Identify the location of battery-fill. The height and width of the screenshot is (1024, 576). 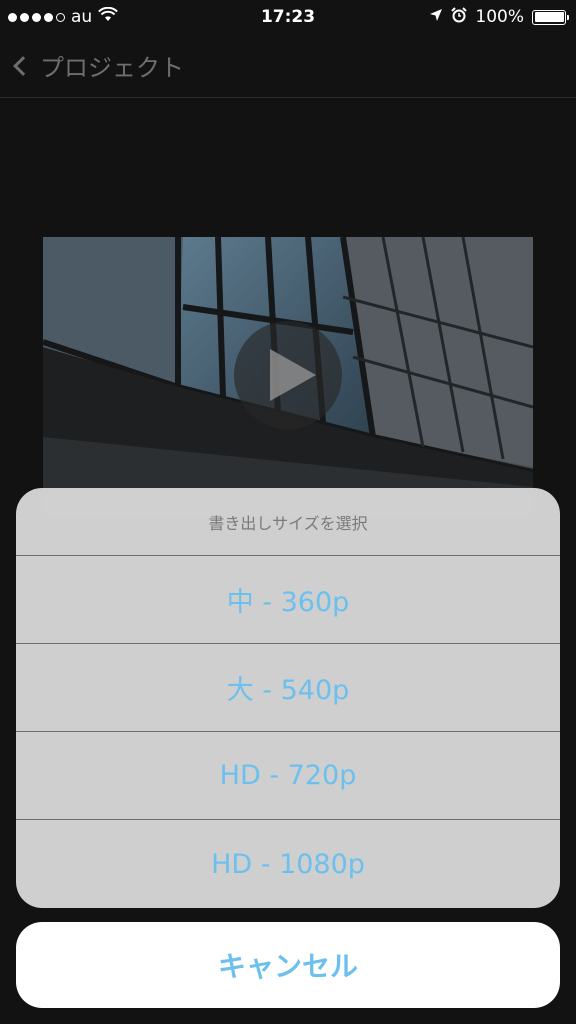
(549, 17).